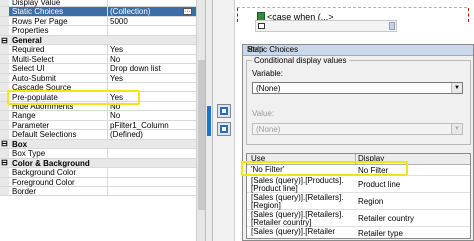 The image size is (474, 241). What do you see at coordinates (373, 170) in the screenshot?
I see `display-cell: No Filter` at bounding box center [373, 170].